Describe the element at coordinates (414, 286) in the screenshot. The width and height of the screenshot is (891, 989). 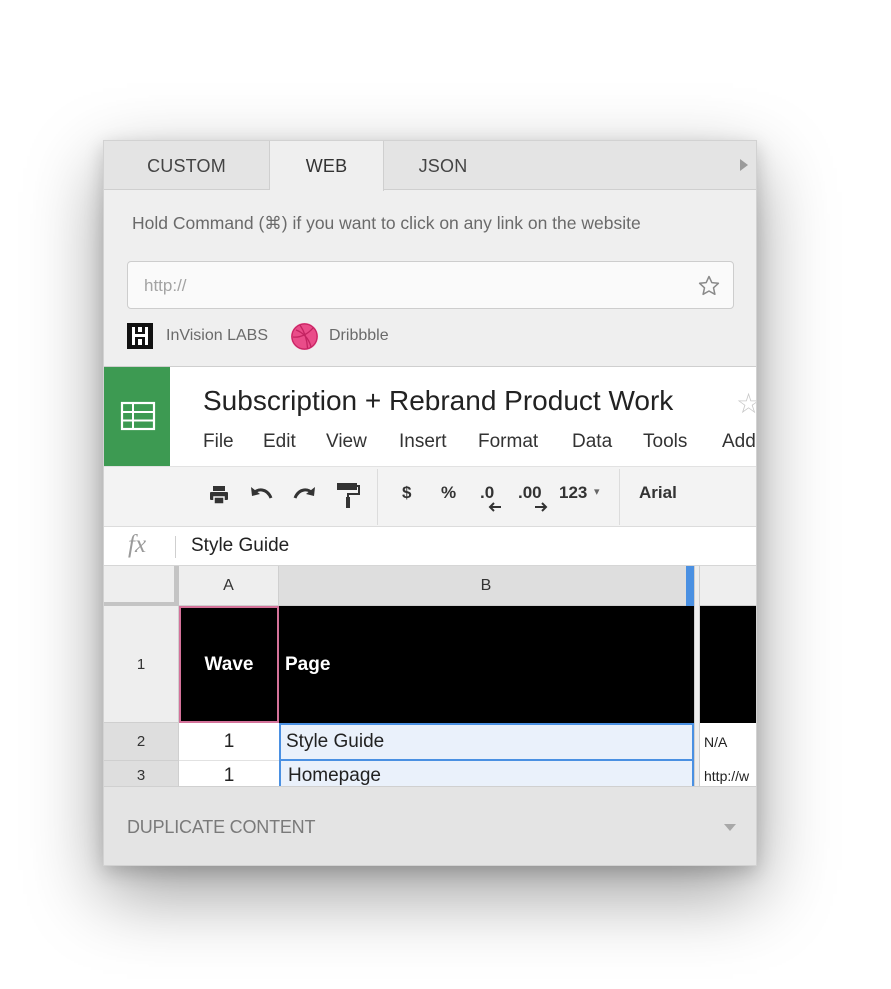
I see `url-input` at that location.